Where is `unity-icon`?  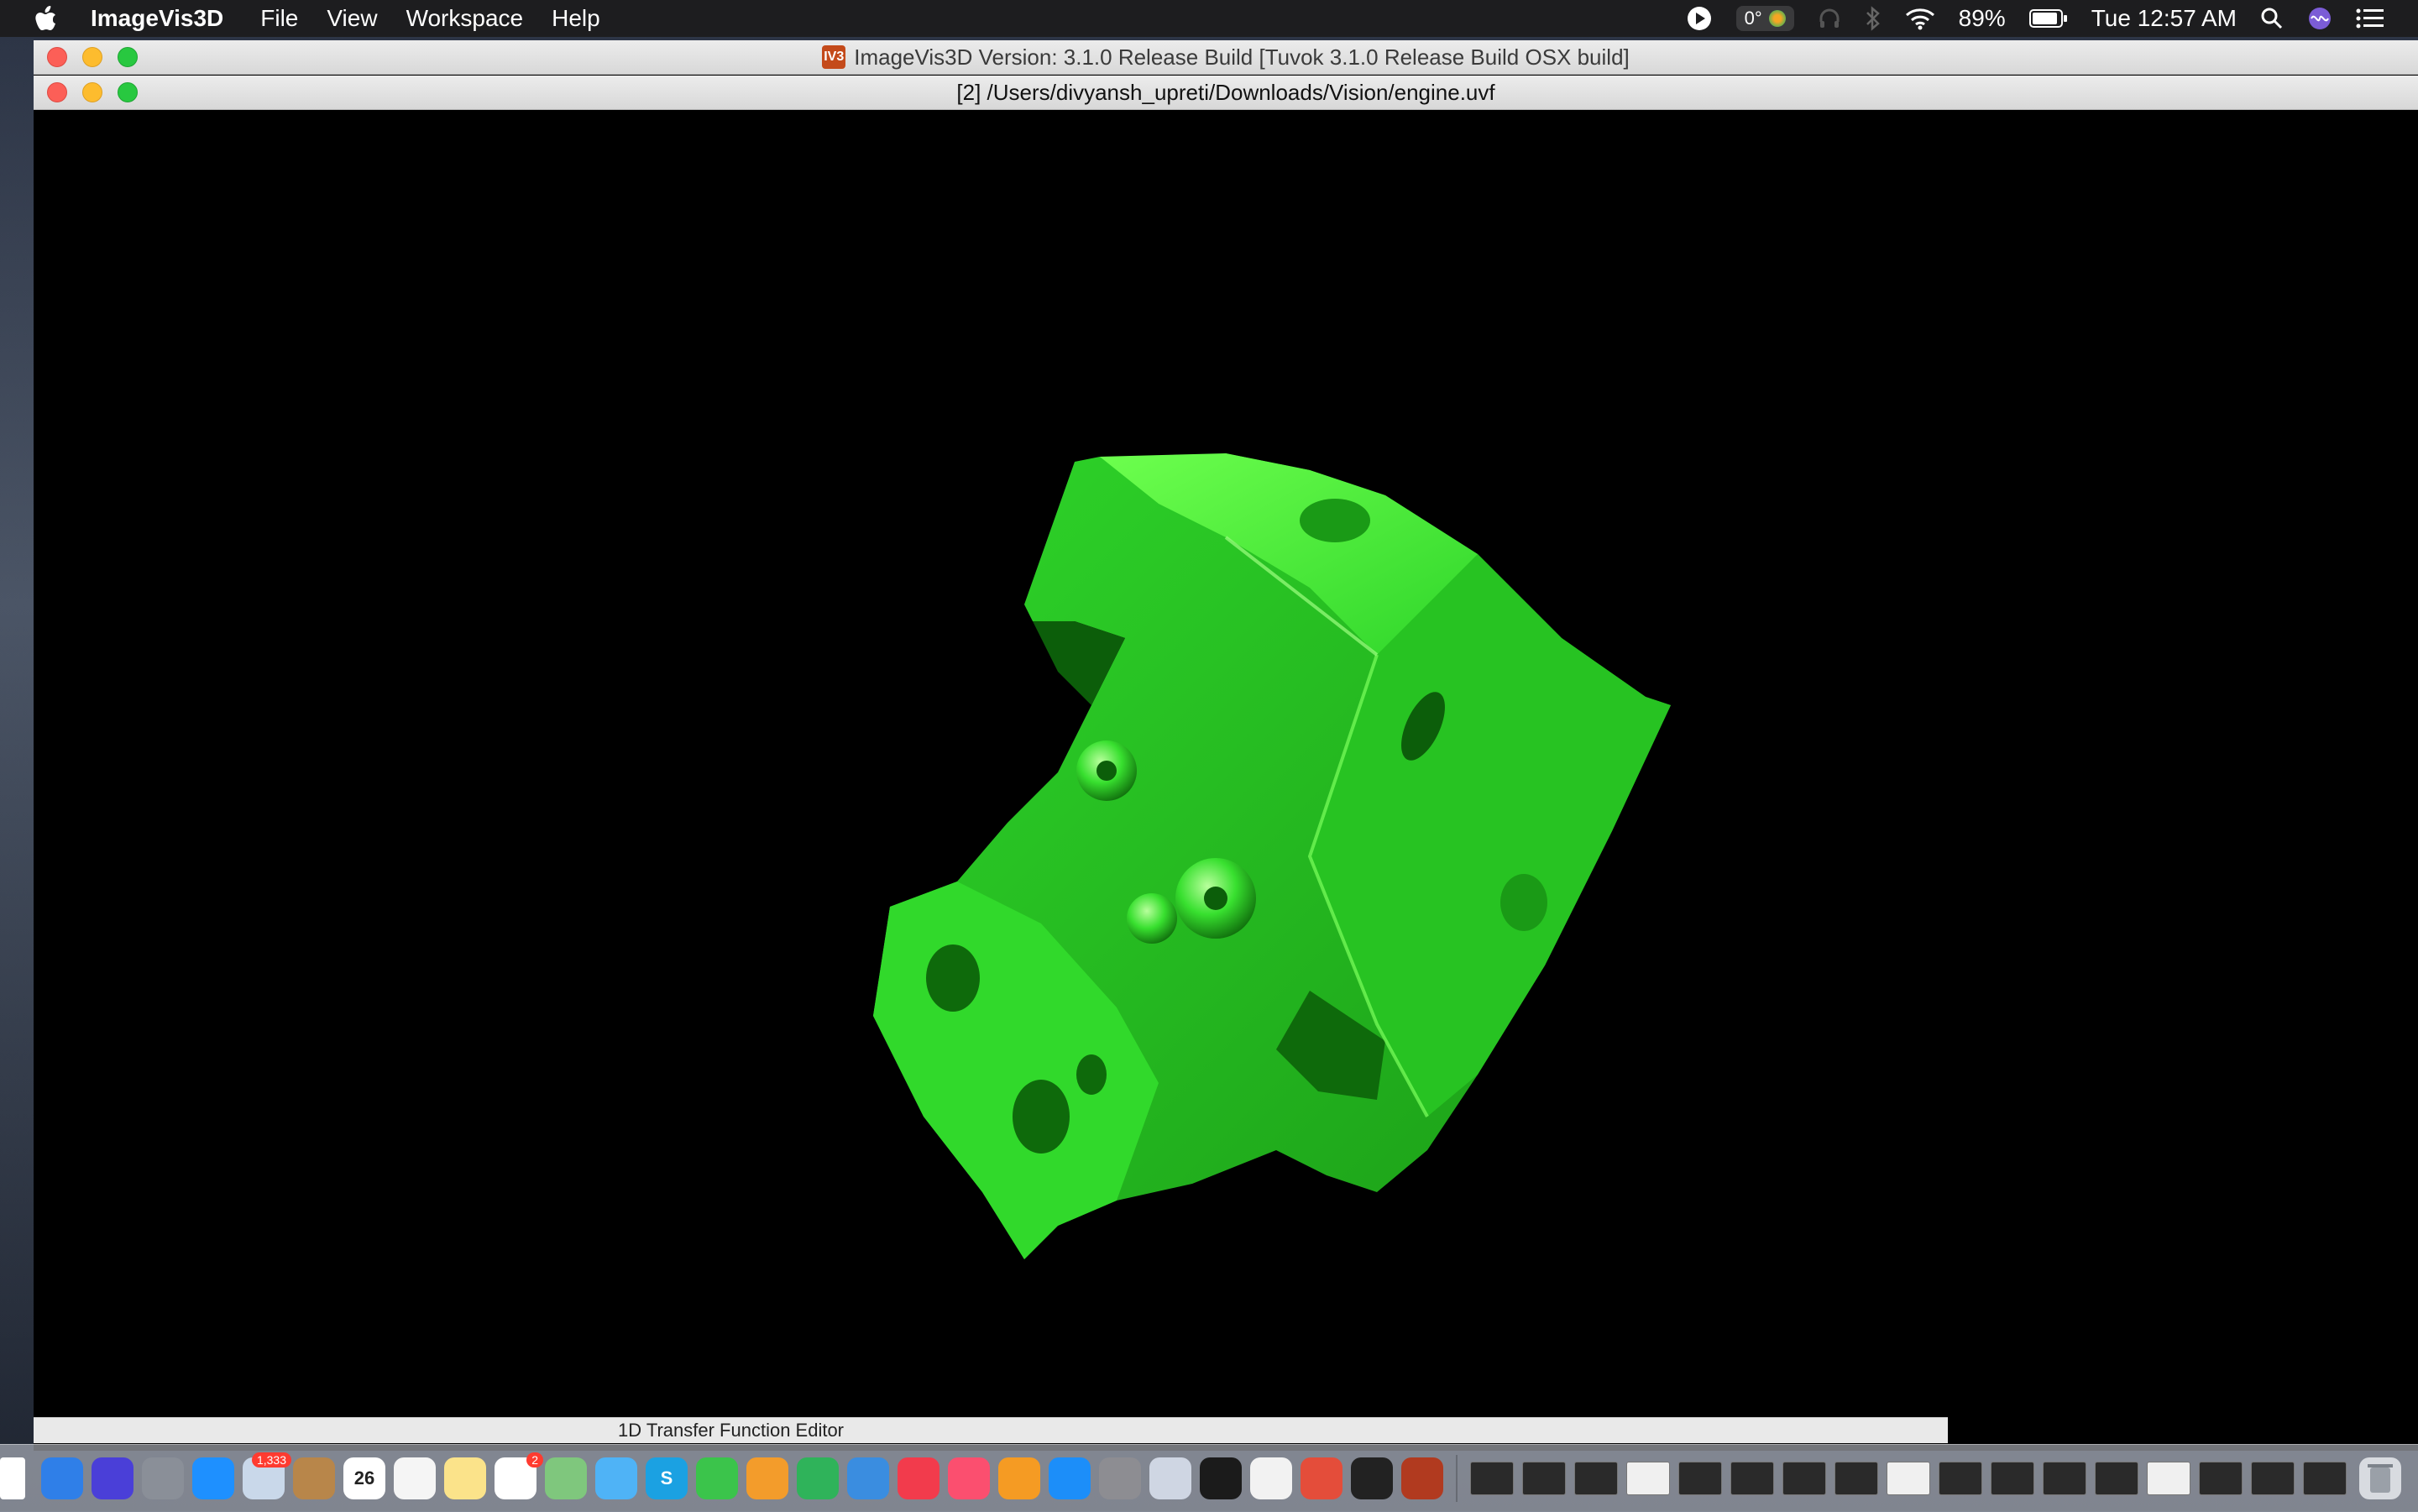
unity-icon is located at coordinates (1372, 1478).